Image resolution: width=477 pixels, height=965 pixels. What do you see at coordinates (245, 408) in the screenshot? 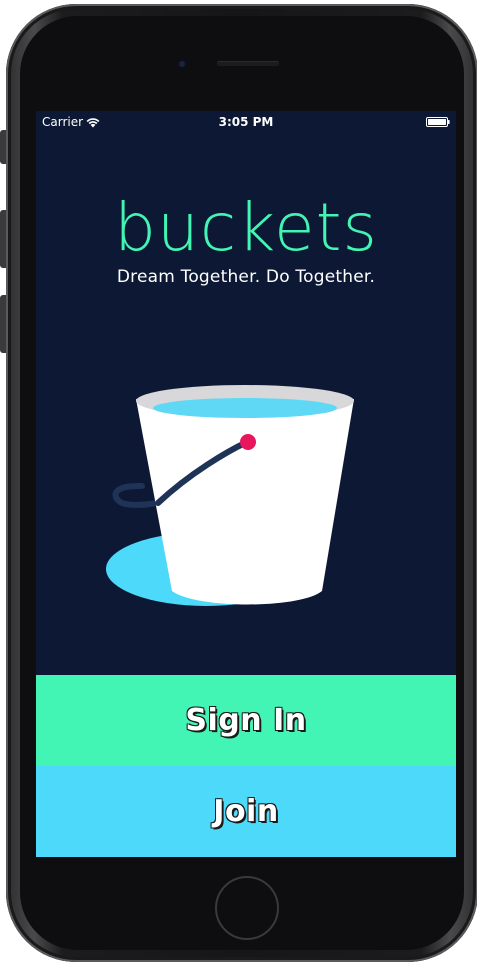
I see `bucket-water` at bounding box center [245, 408].